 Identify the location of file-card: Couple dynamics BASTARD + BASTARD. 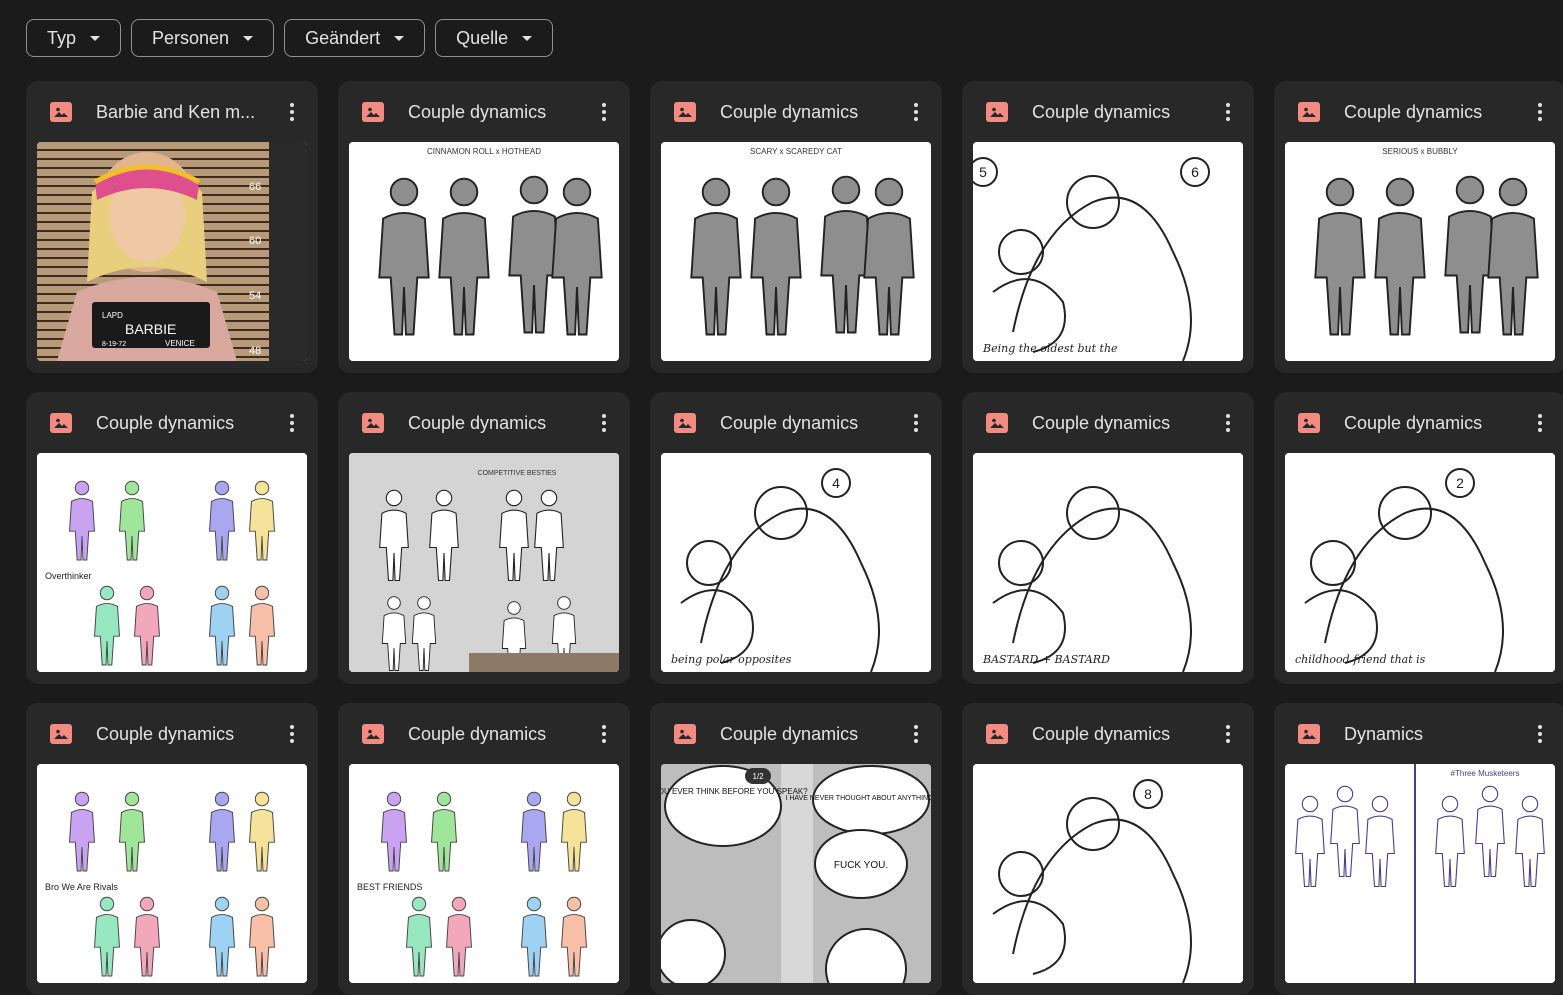
(1108, 538).